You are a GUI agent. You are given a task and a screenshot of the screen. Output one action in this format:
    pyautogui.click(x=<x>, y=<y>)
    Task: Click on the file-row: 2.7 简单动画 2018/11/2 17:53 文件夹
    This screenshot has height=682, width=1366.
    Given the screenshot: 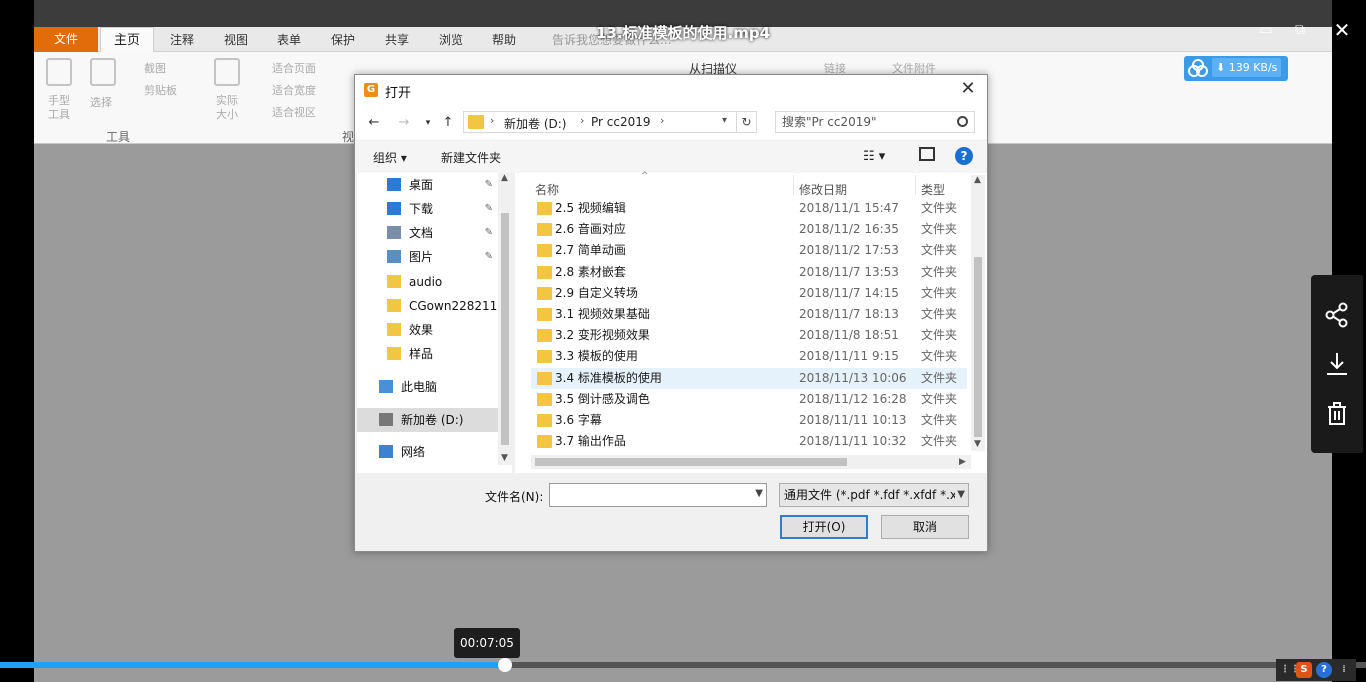 What is the action you would take?
    pyautogui.click(x=749, y=250)
    